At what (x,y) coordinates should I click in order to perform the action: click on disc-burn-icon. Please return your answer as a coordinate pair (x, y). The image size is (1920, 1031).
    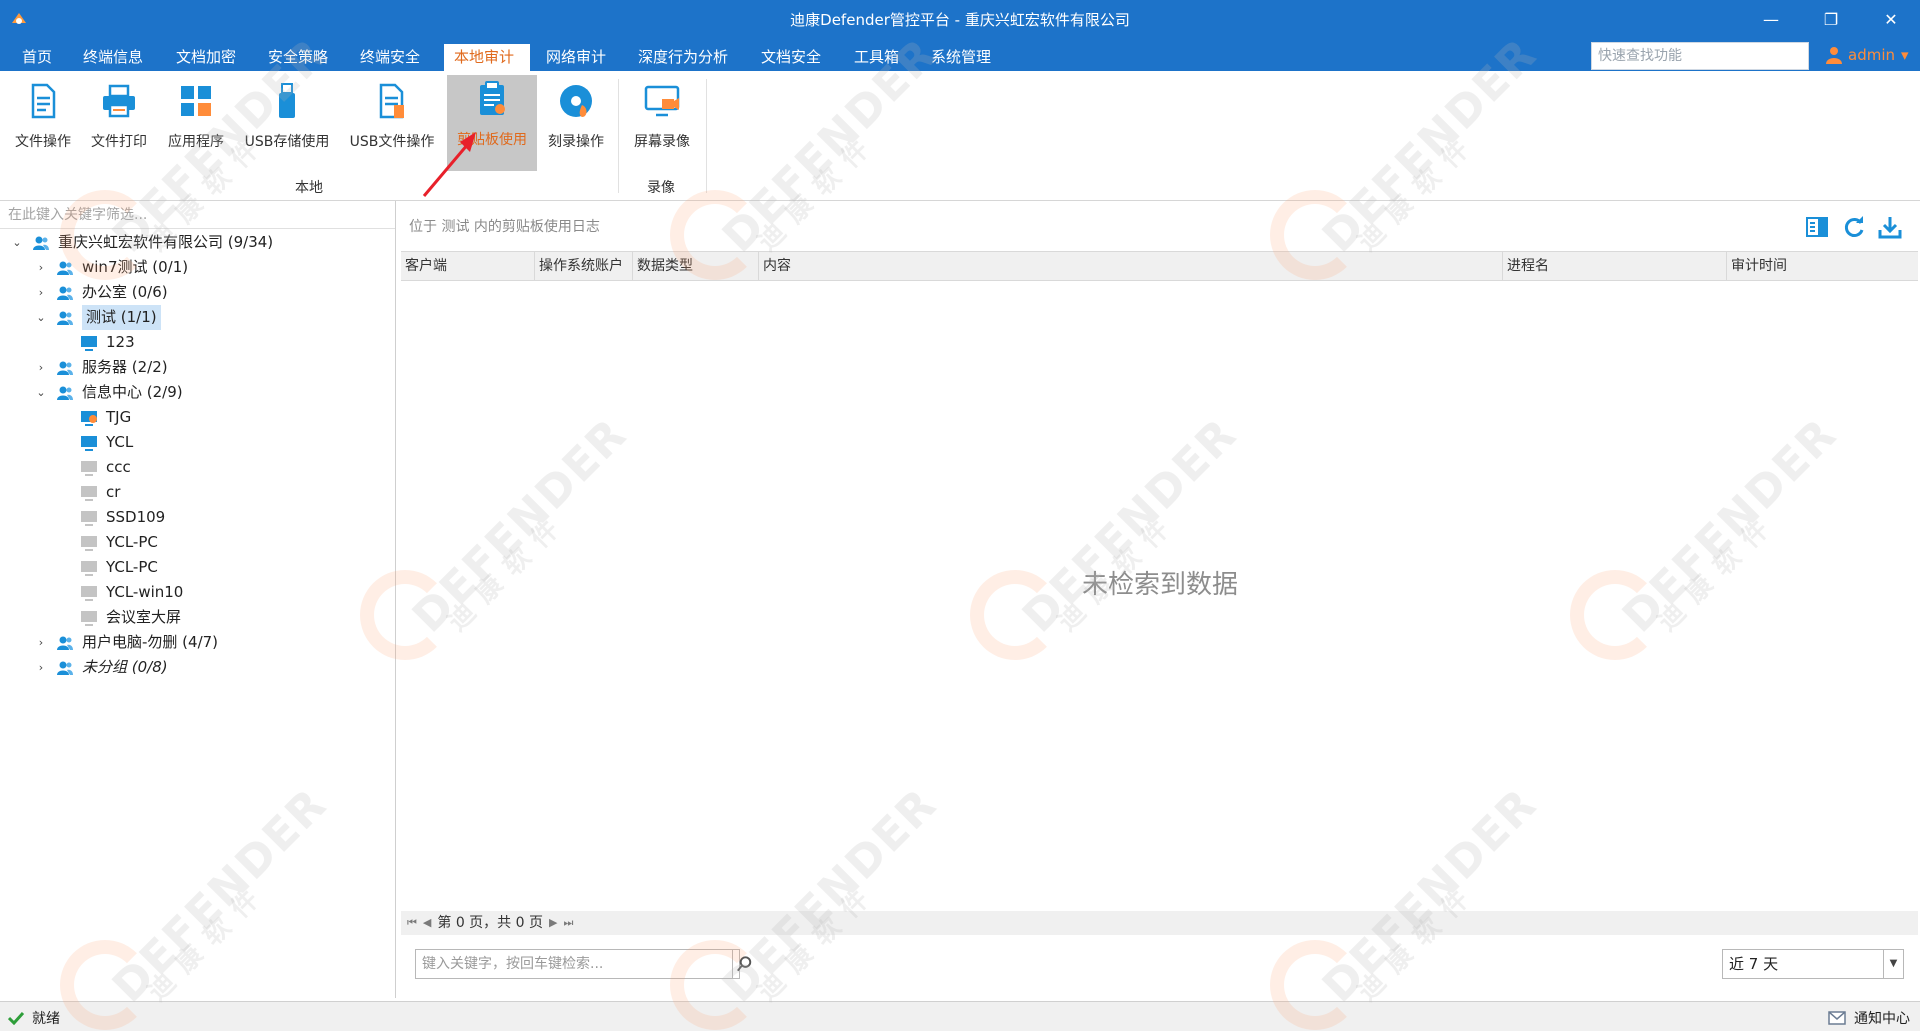
    Looking at the image, I should click on (576, 101).